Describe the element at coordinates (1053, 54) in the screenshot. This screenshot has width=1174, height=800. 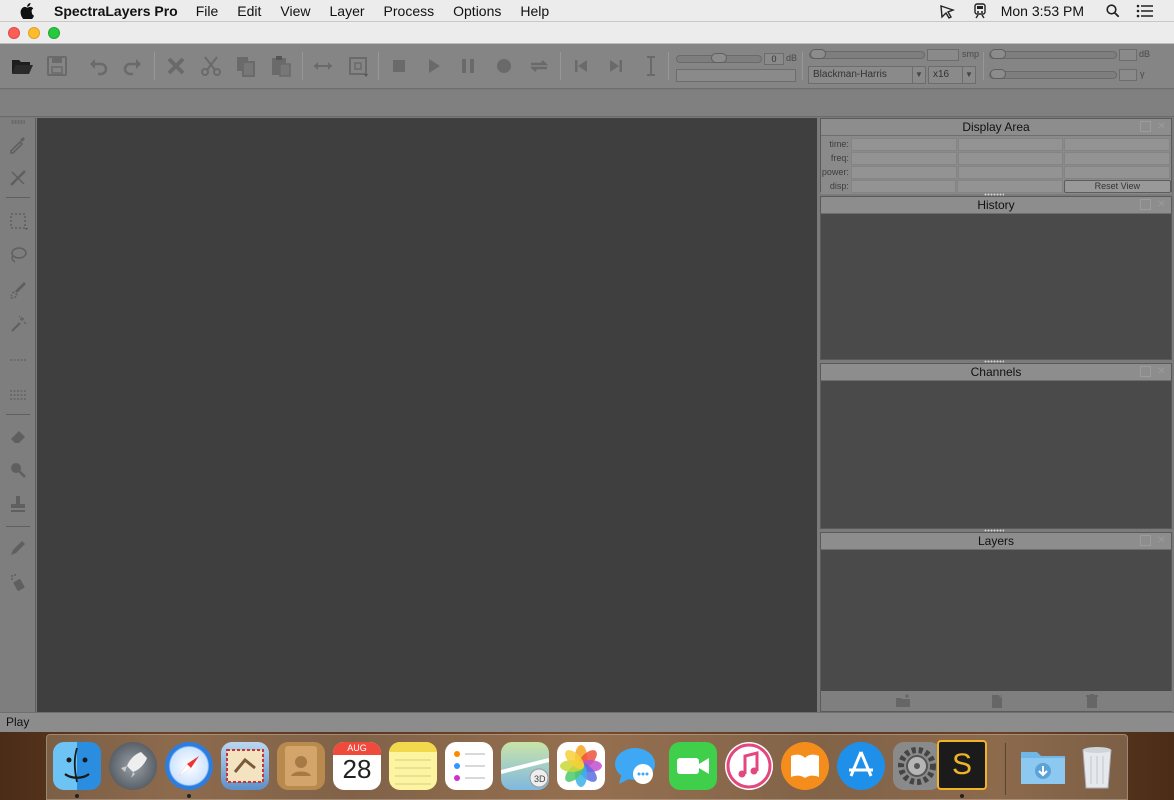
I see `dynamic-range-slider` at that location.